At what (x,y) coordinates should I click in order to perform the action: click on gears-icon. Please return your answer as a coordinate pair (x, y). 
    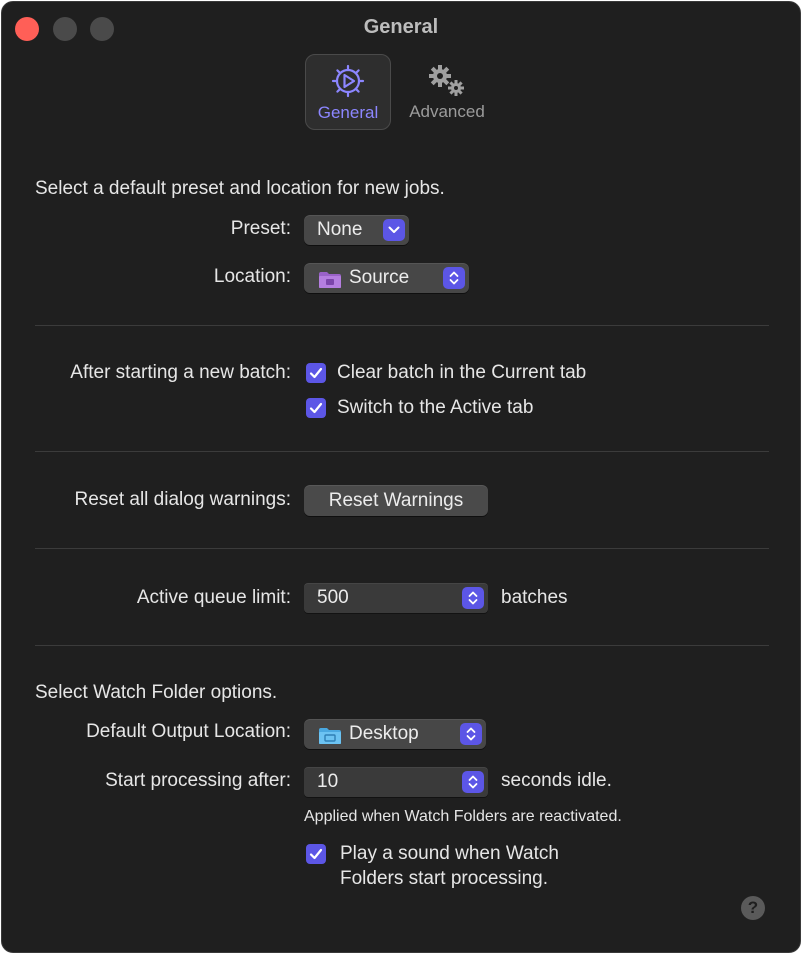
    Looking at the image, I should click on (447, 82).